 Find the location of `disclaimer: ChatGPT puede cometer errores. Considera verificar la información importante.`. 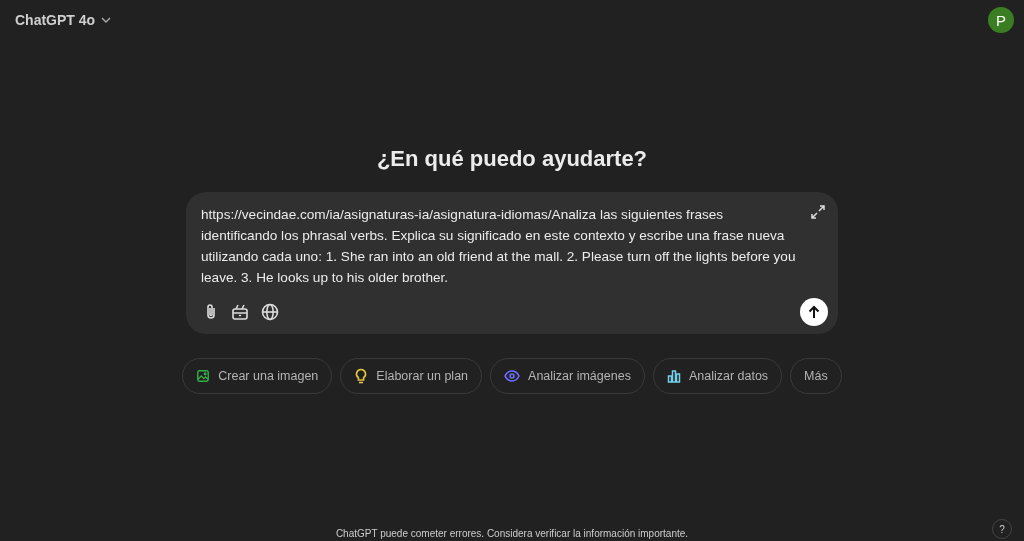

disclaimer: ChatGPT puede cometer errores. Considera verificar la información importante. is located at coordinates (512, 533).